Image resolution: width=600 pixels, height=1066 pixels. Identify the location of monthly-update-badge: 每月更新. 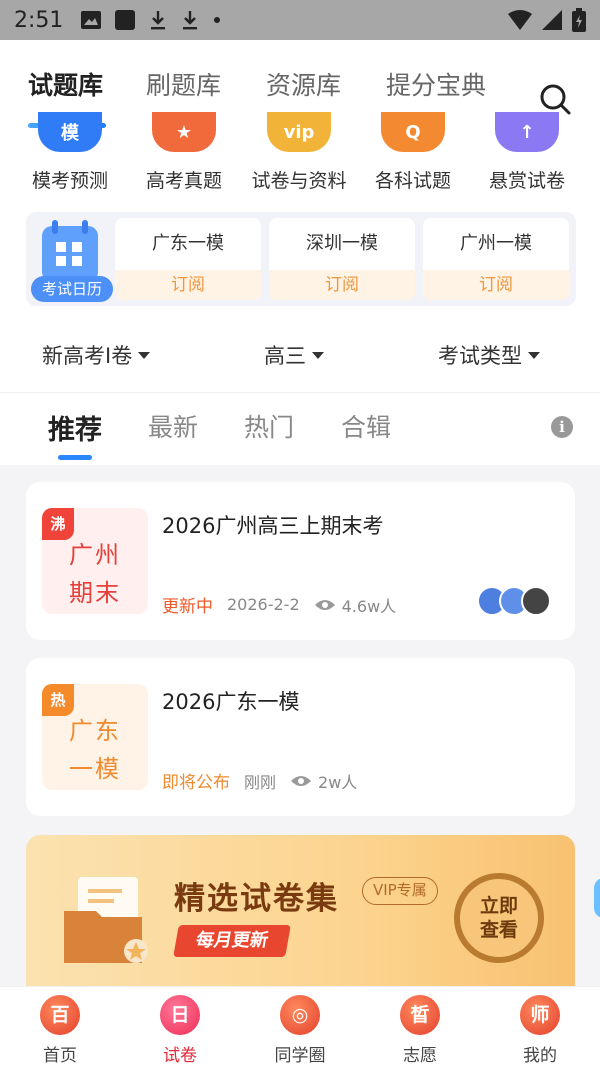
(232, 941).